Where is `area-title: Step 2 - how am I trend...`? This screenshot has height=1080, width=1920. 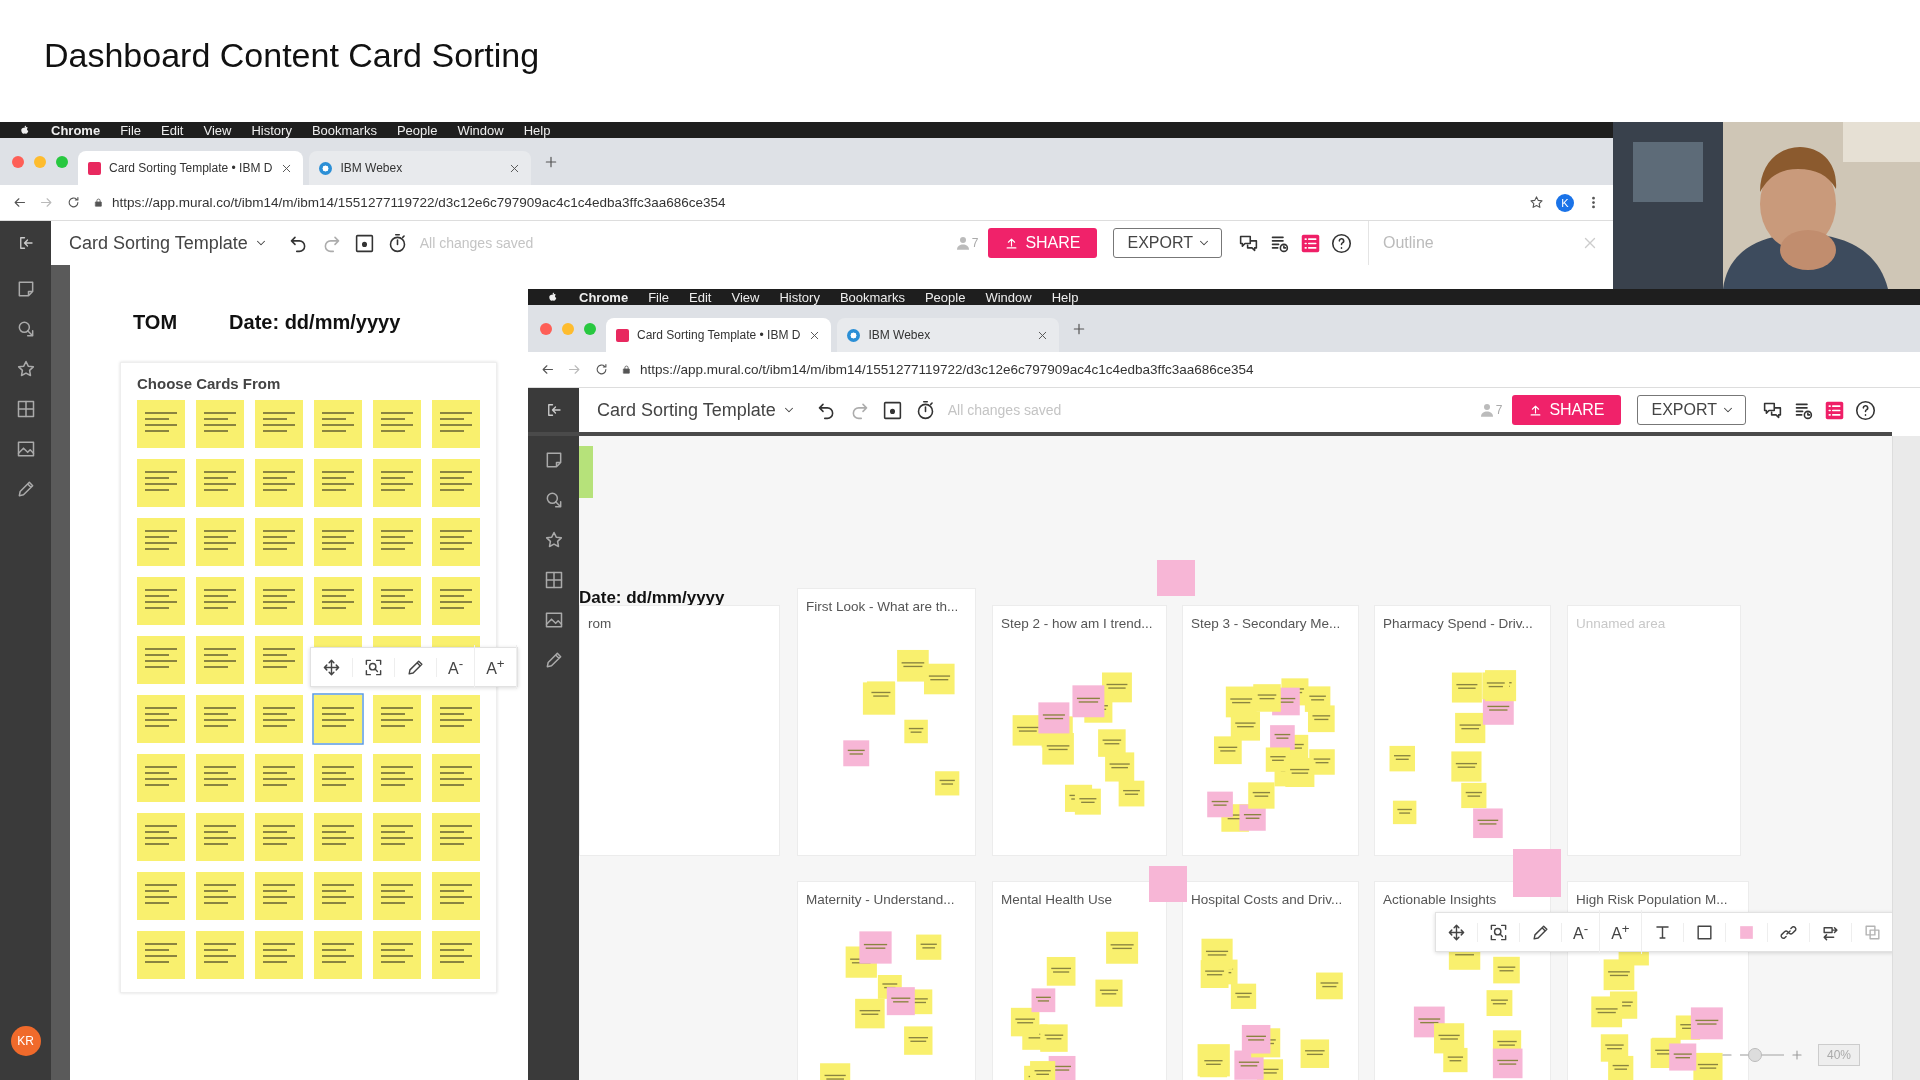 area-title: Step 2 - how am I trend... is located at coordinates (1077, 623).